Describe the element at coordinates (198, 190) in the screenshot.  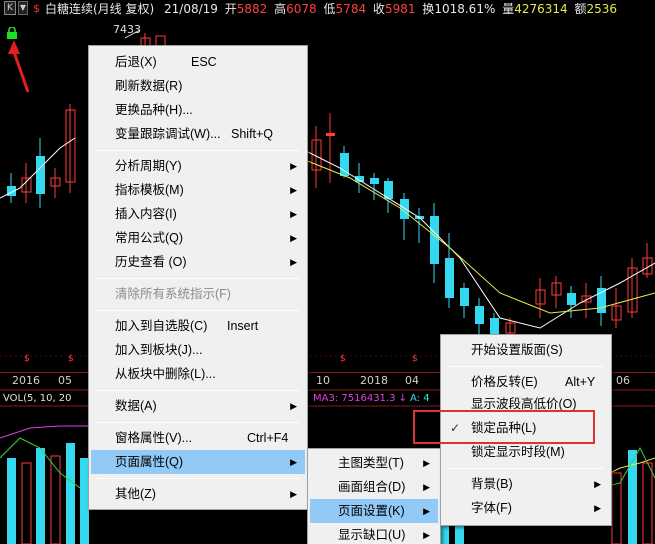
I see `menu-item-indicator-template: 指标模板(M) ▶` at that location.